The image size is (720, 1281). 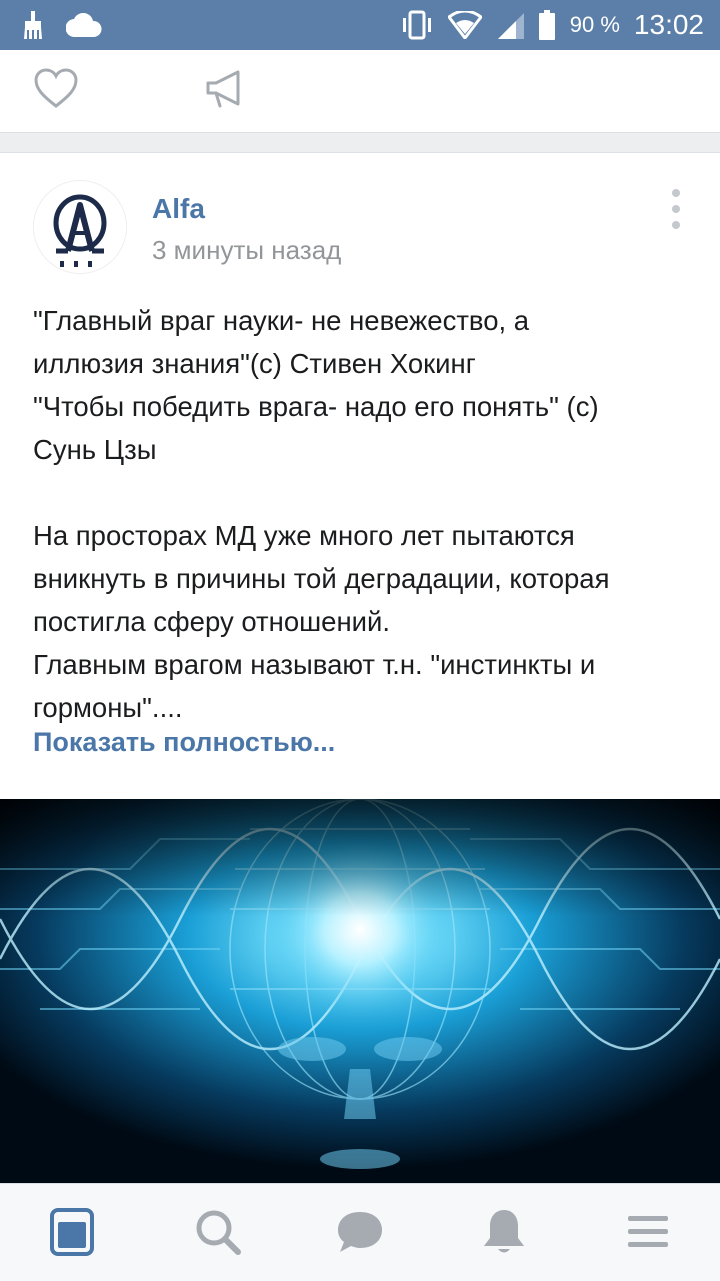 I want to click on battery-percent: 90 %, so click(x=594, y=24).